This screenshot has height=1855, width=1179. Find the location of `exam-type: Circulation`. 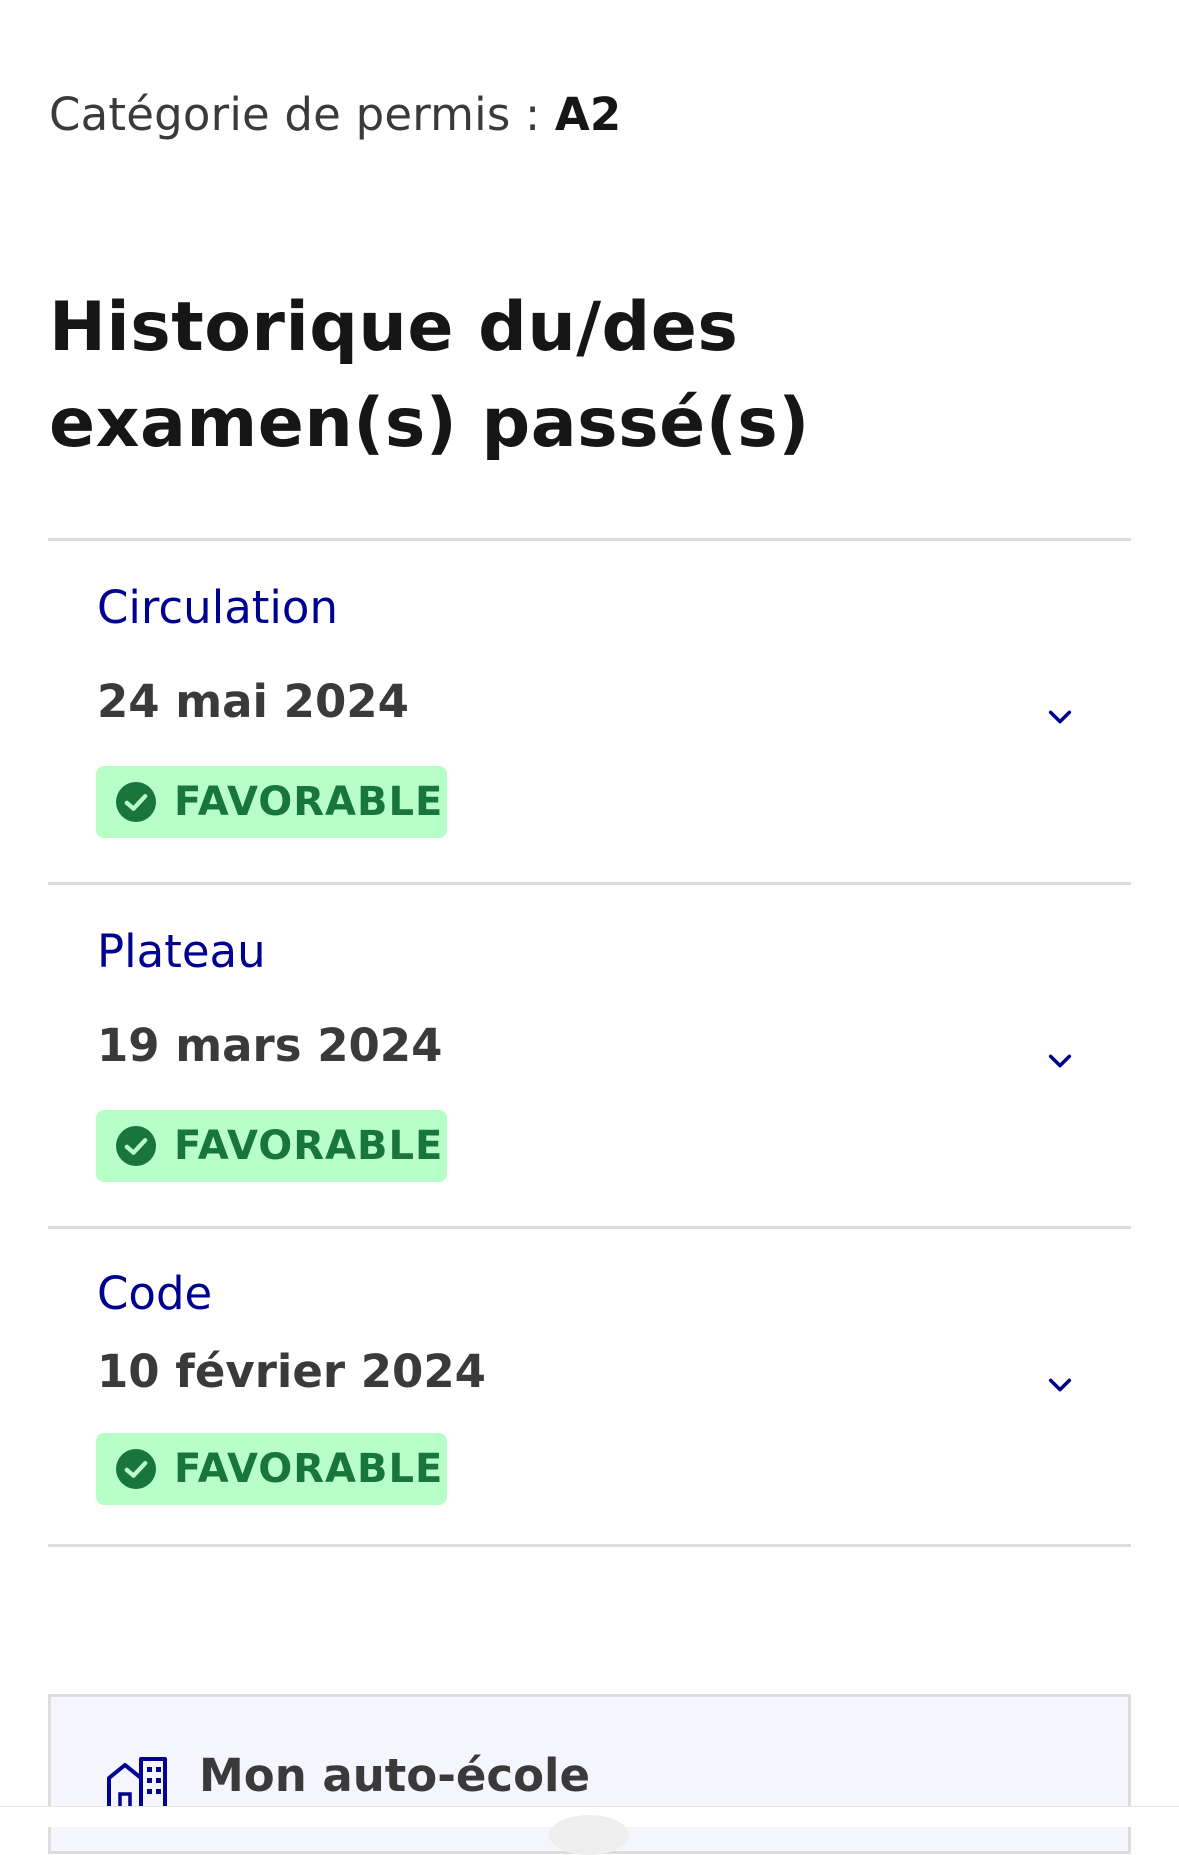

exam-type: Circulation is located at coordinates (217, 607).